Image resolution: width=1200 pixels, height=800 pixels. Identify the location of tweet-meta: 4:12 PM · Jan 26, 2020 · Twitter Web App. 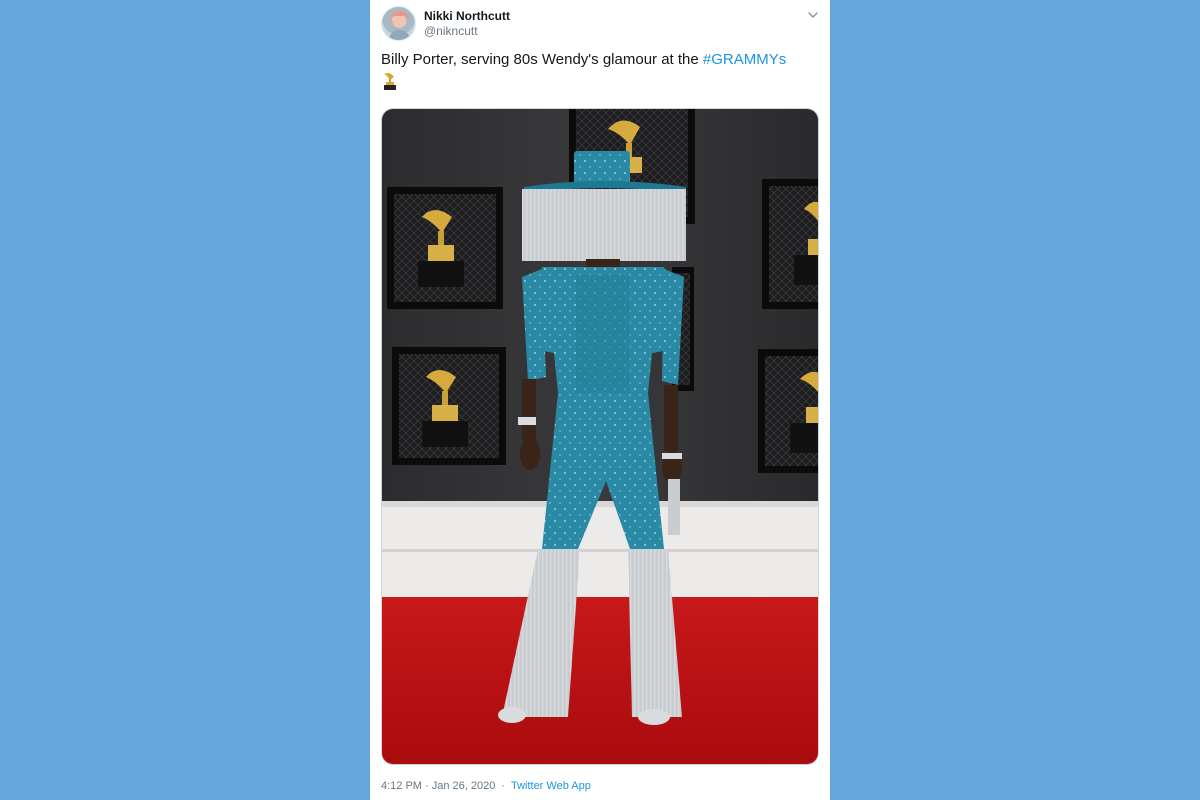
(486, 786).